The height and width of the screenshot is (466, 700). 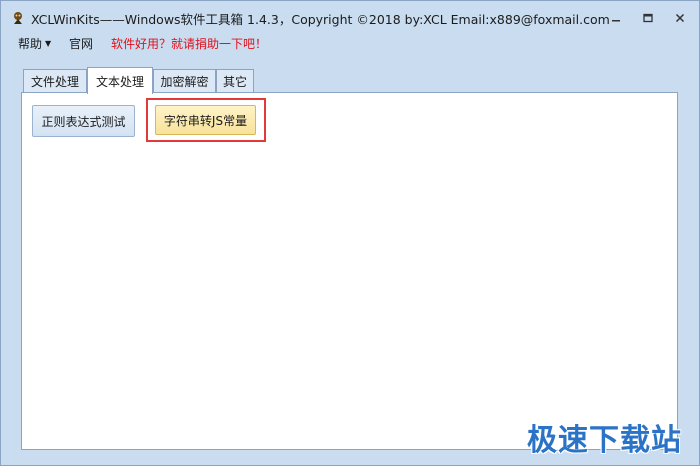 What do you see at coordinates (18, 17) in the screenshot?
I see `app-logo-icon` at bounding box center [18, 17].